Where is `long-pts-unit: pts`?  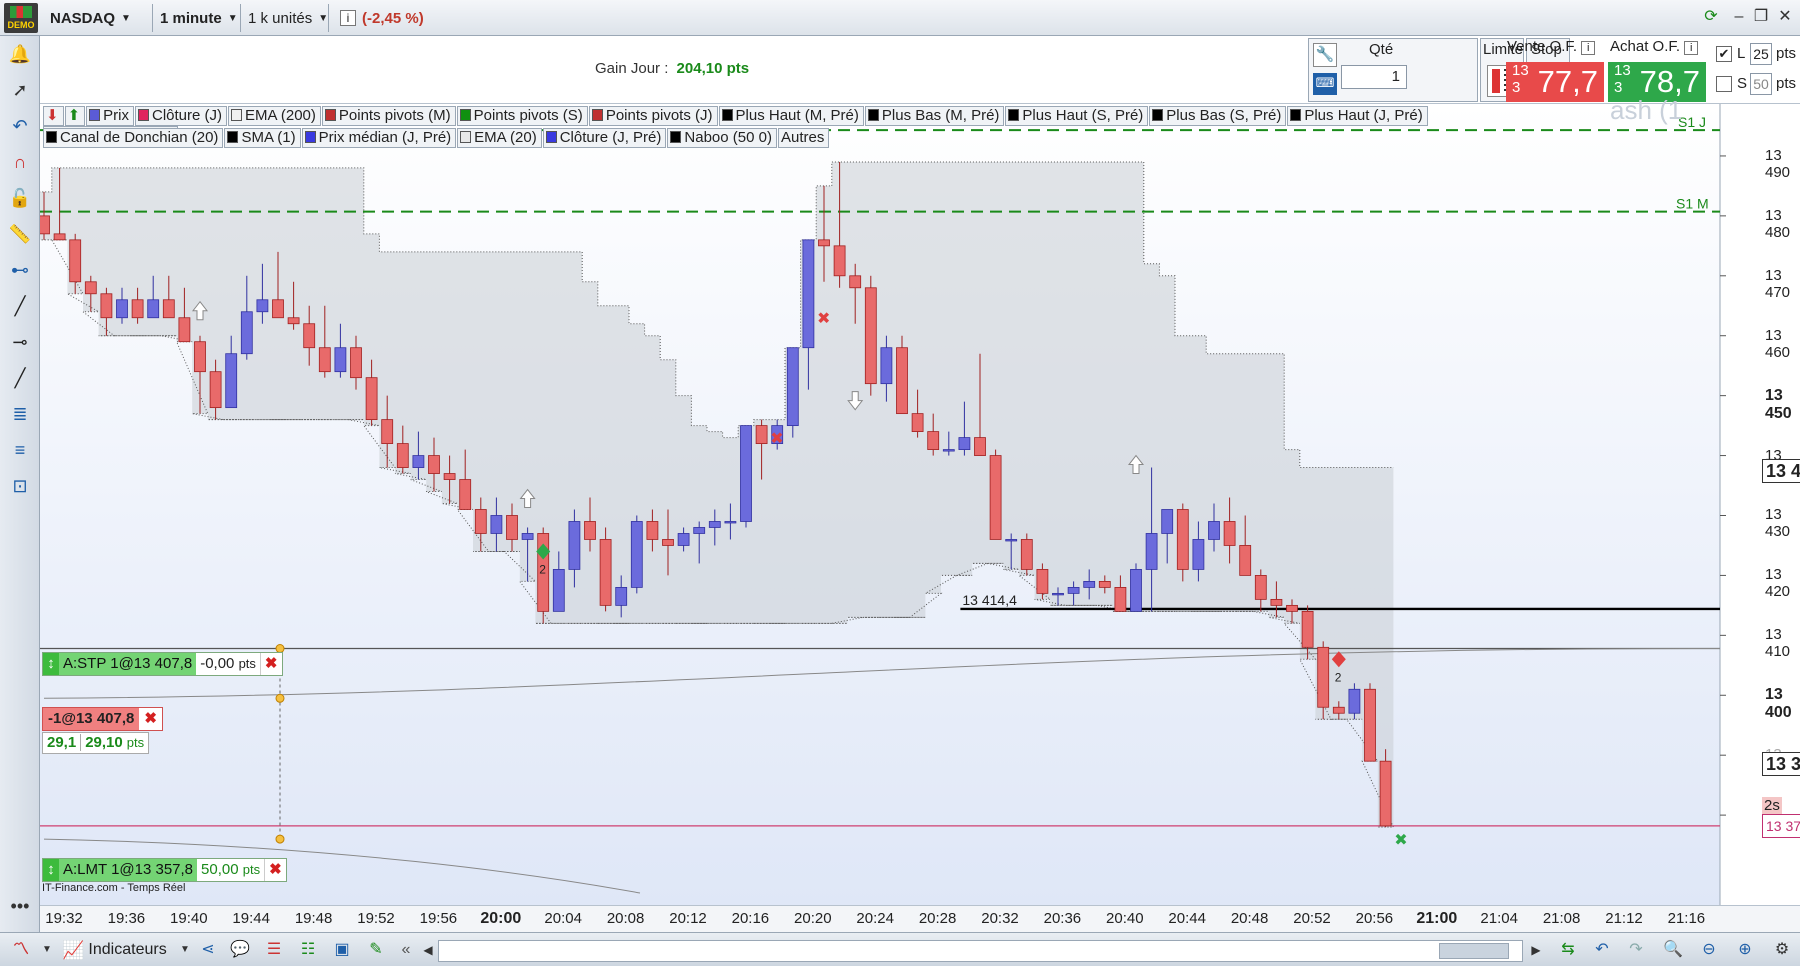
long-pts-unit: pts is located at coordinates (1786, 53).